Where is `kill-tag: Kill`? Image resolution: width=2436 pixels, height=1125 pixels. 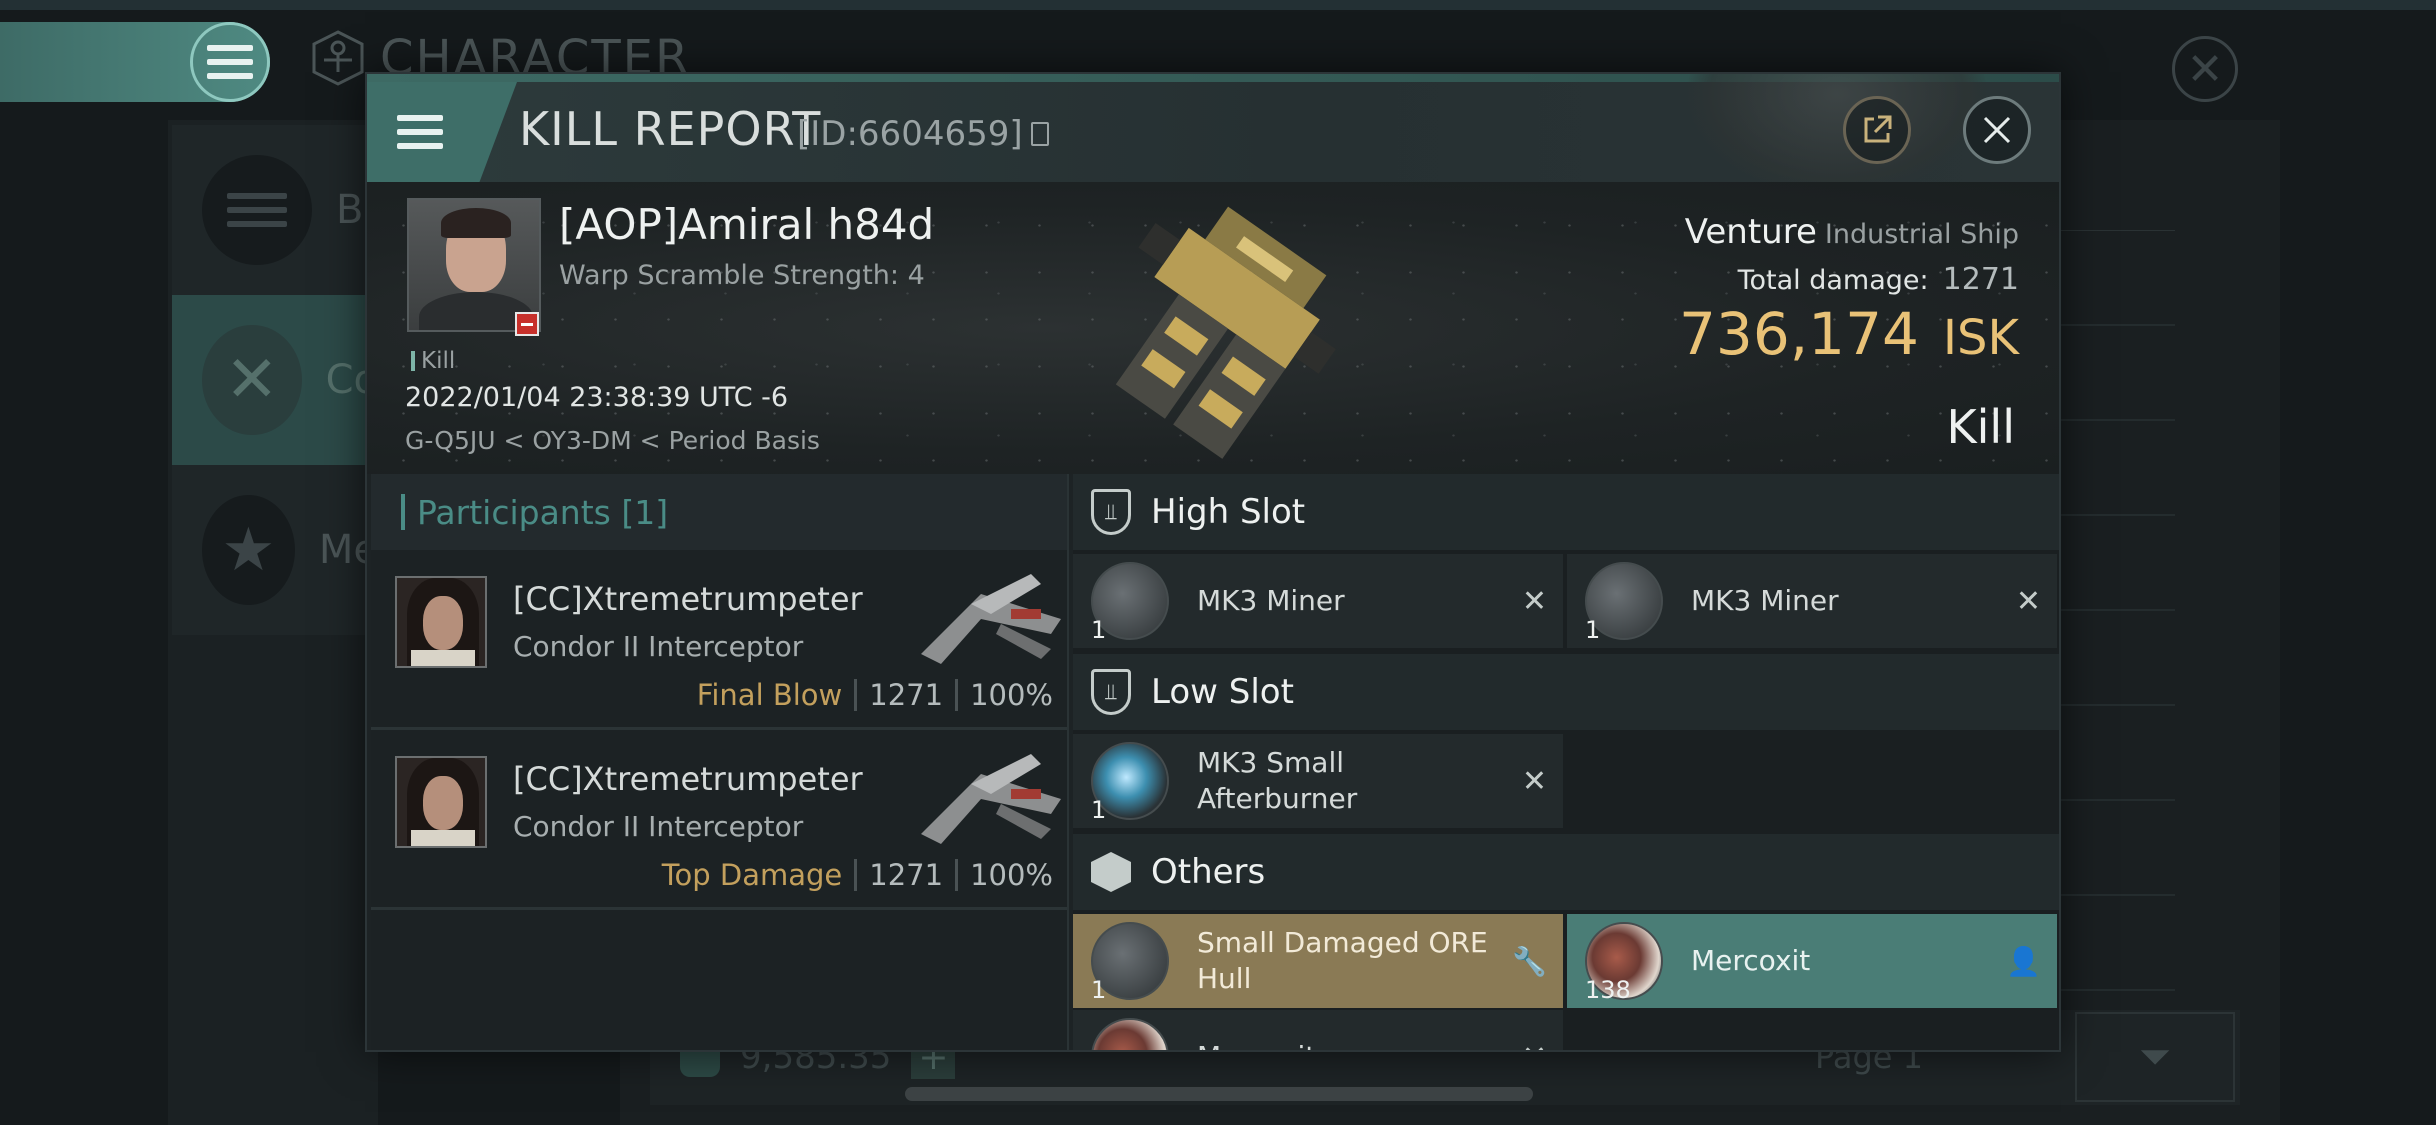
kill-tag: Kill is located at coordinates (433, 361).